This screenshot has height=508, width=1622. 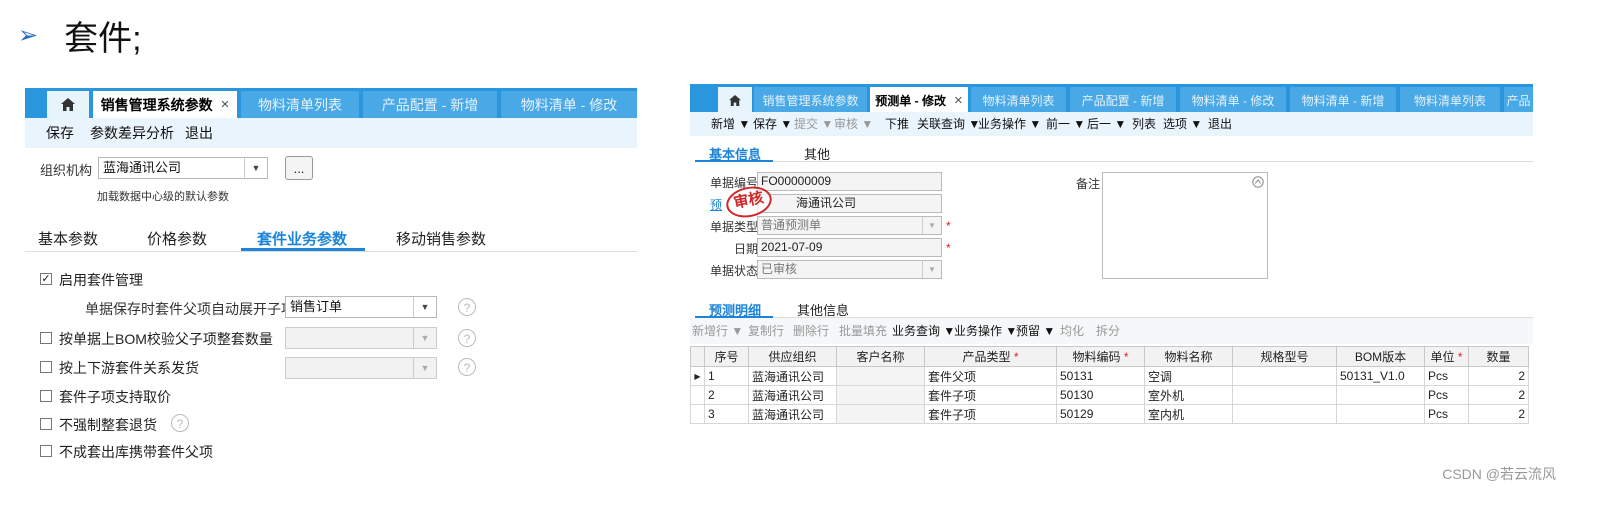 What do you see at coordinates (1144, 124) in the screenshot?
I see `list-button: 列表` at bounding box center [1144, 124].